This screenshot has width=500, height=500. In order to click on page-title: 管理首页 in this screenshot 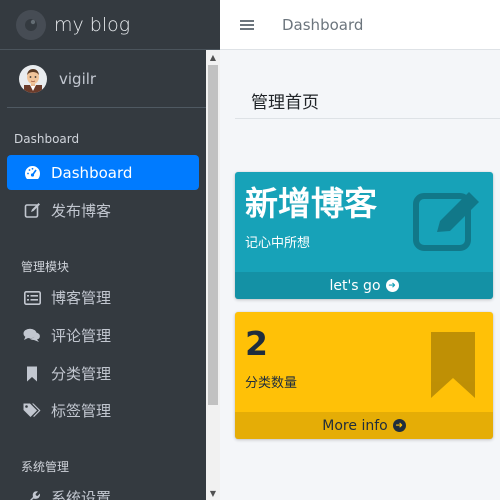, I will do `click(285, 103)`.